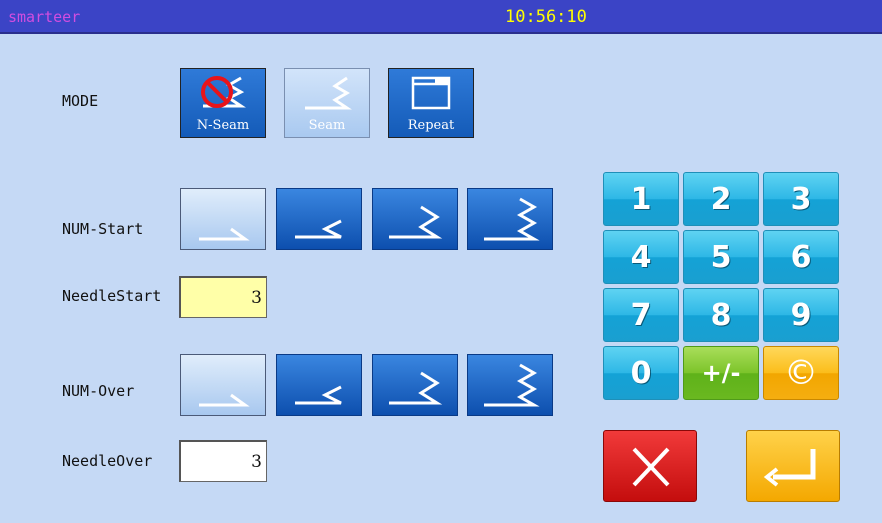  I want to click on key-8: 8, so click(721, 315).